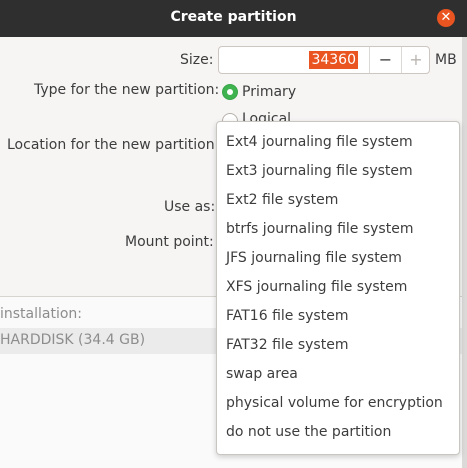  What do you see at coordinates (282, 200) in the screenshot?
I see `menu-item-ext2: Ext2 file system` at bounding box center [282, 200].